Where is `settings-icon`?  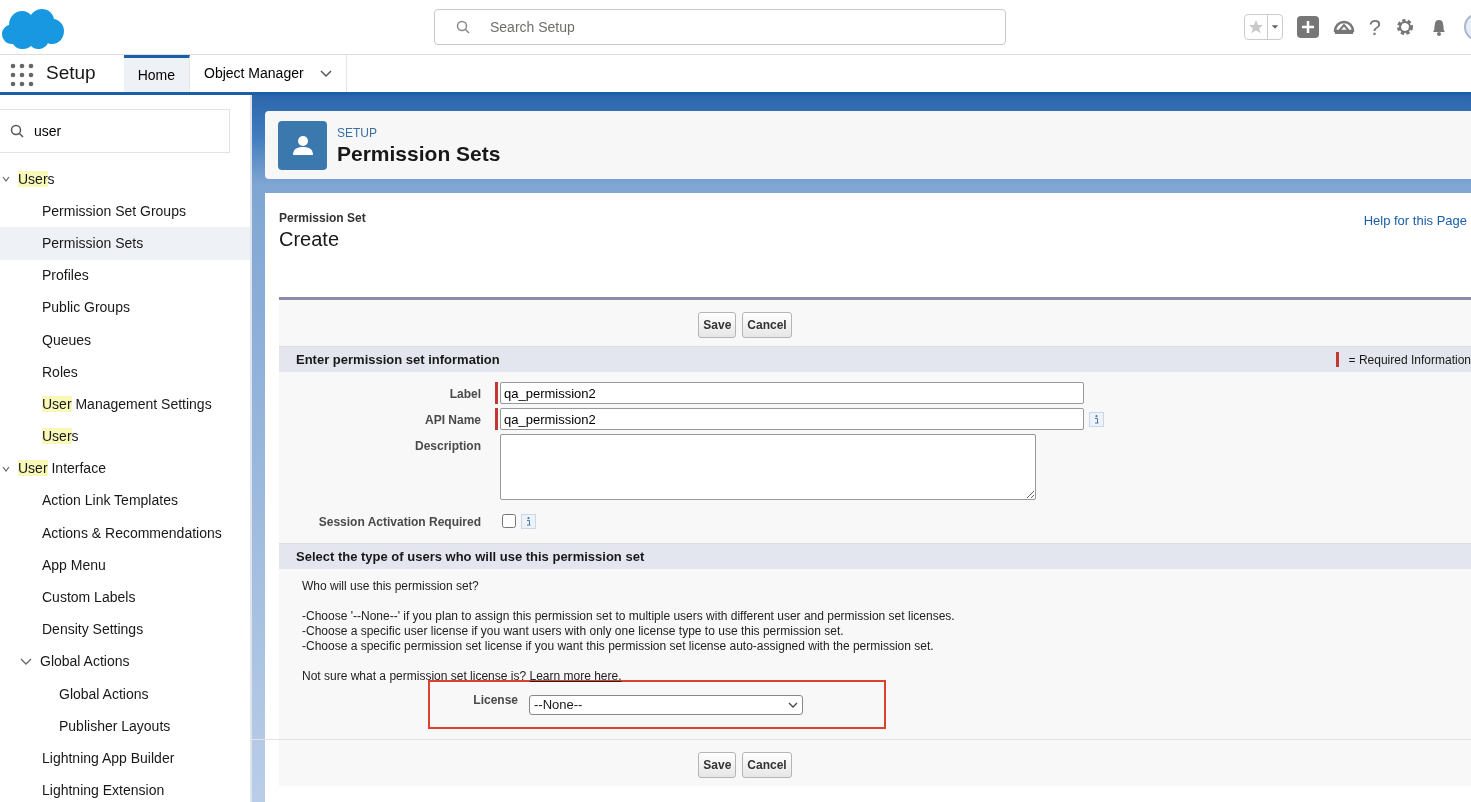
settings-icon is located at coordinates (1405, 27).